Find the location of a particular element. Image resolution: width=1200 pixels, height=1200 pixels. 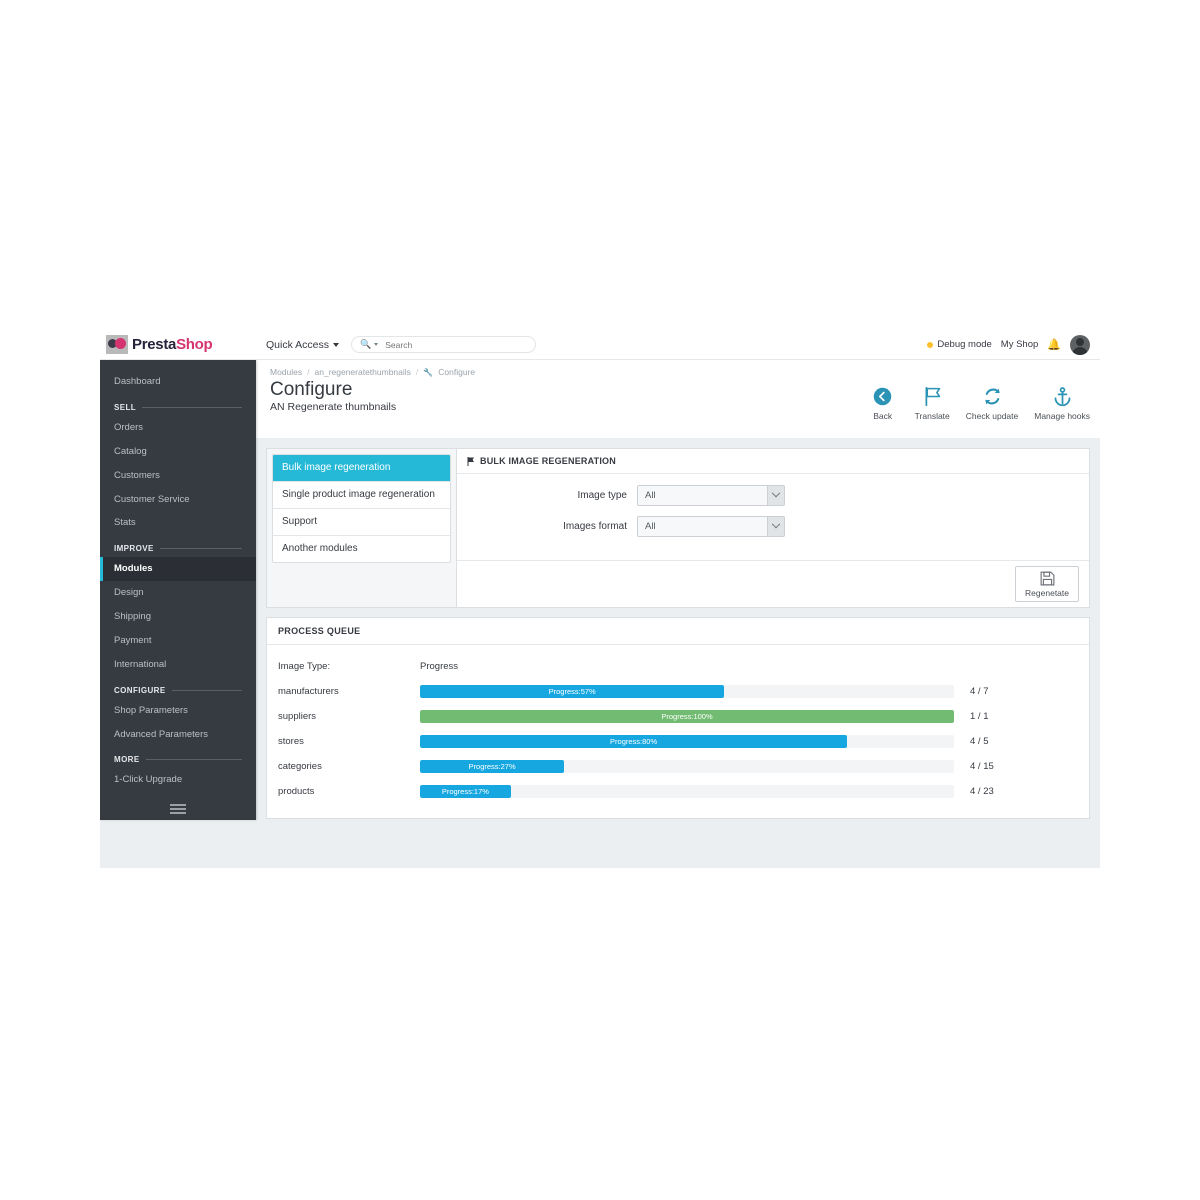

progress-bar-track: Progress:57% is located at coordinates (687, 691).